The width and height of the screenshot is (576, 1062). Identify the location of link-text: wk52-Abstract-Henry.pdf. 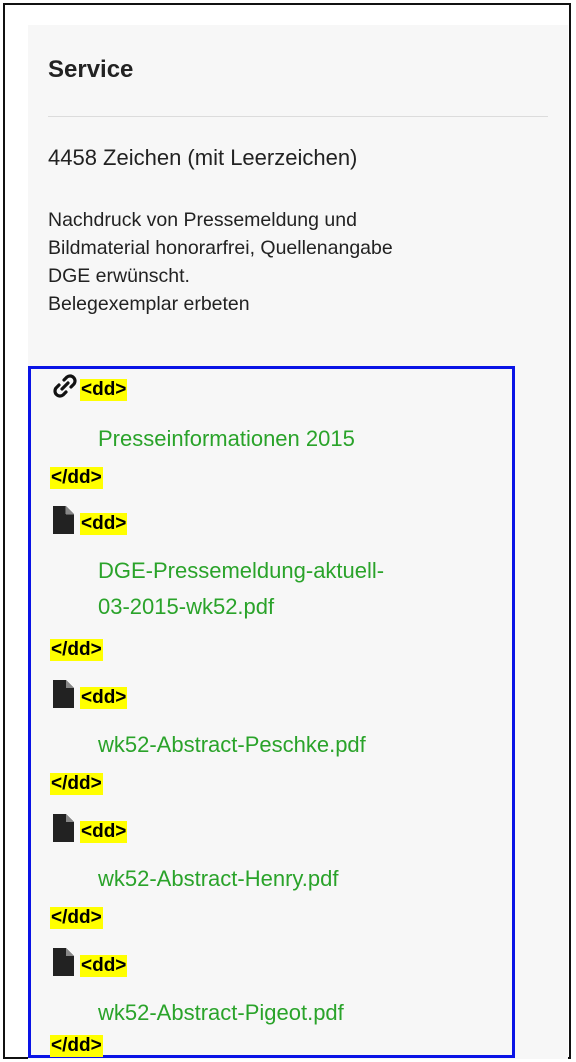
(218, 878).